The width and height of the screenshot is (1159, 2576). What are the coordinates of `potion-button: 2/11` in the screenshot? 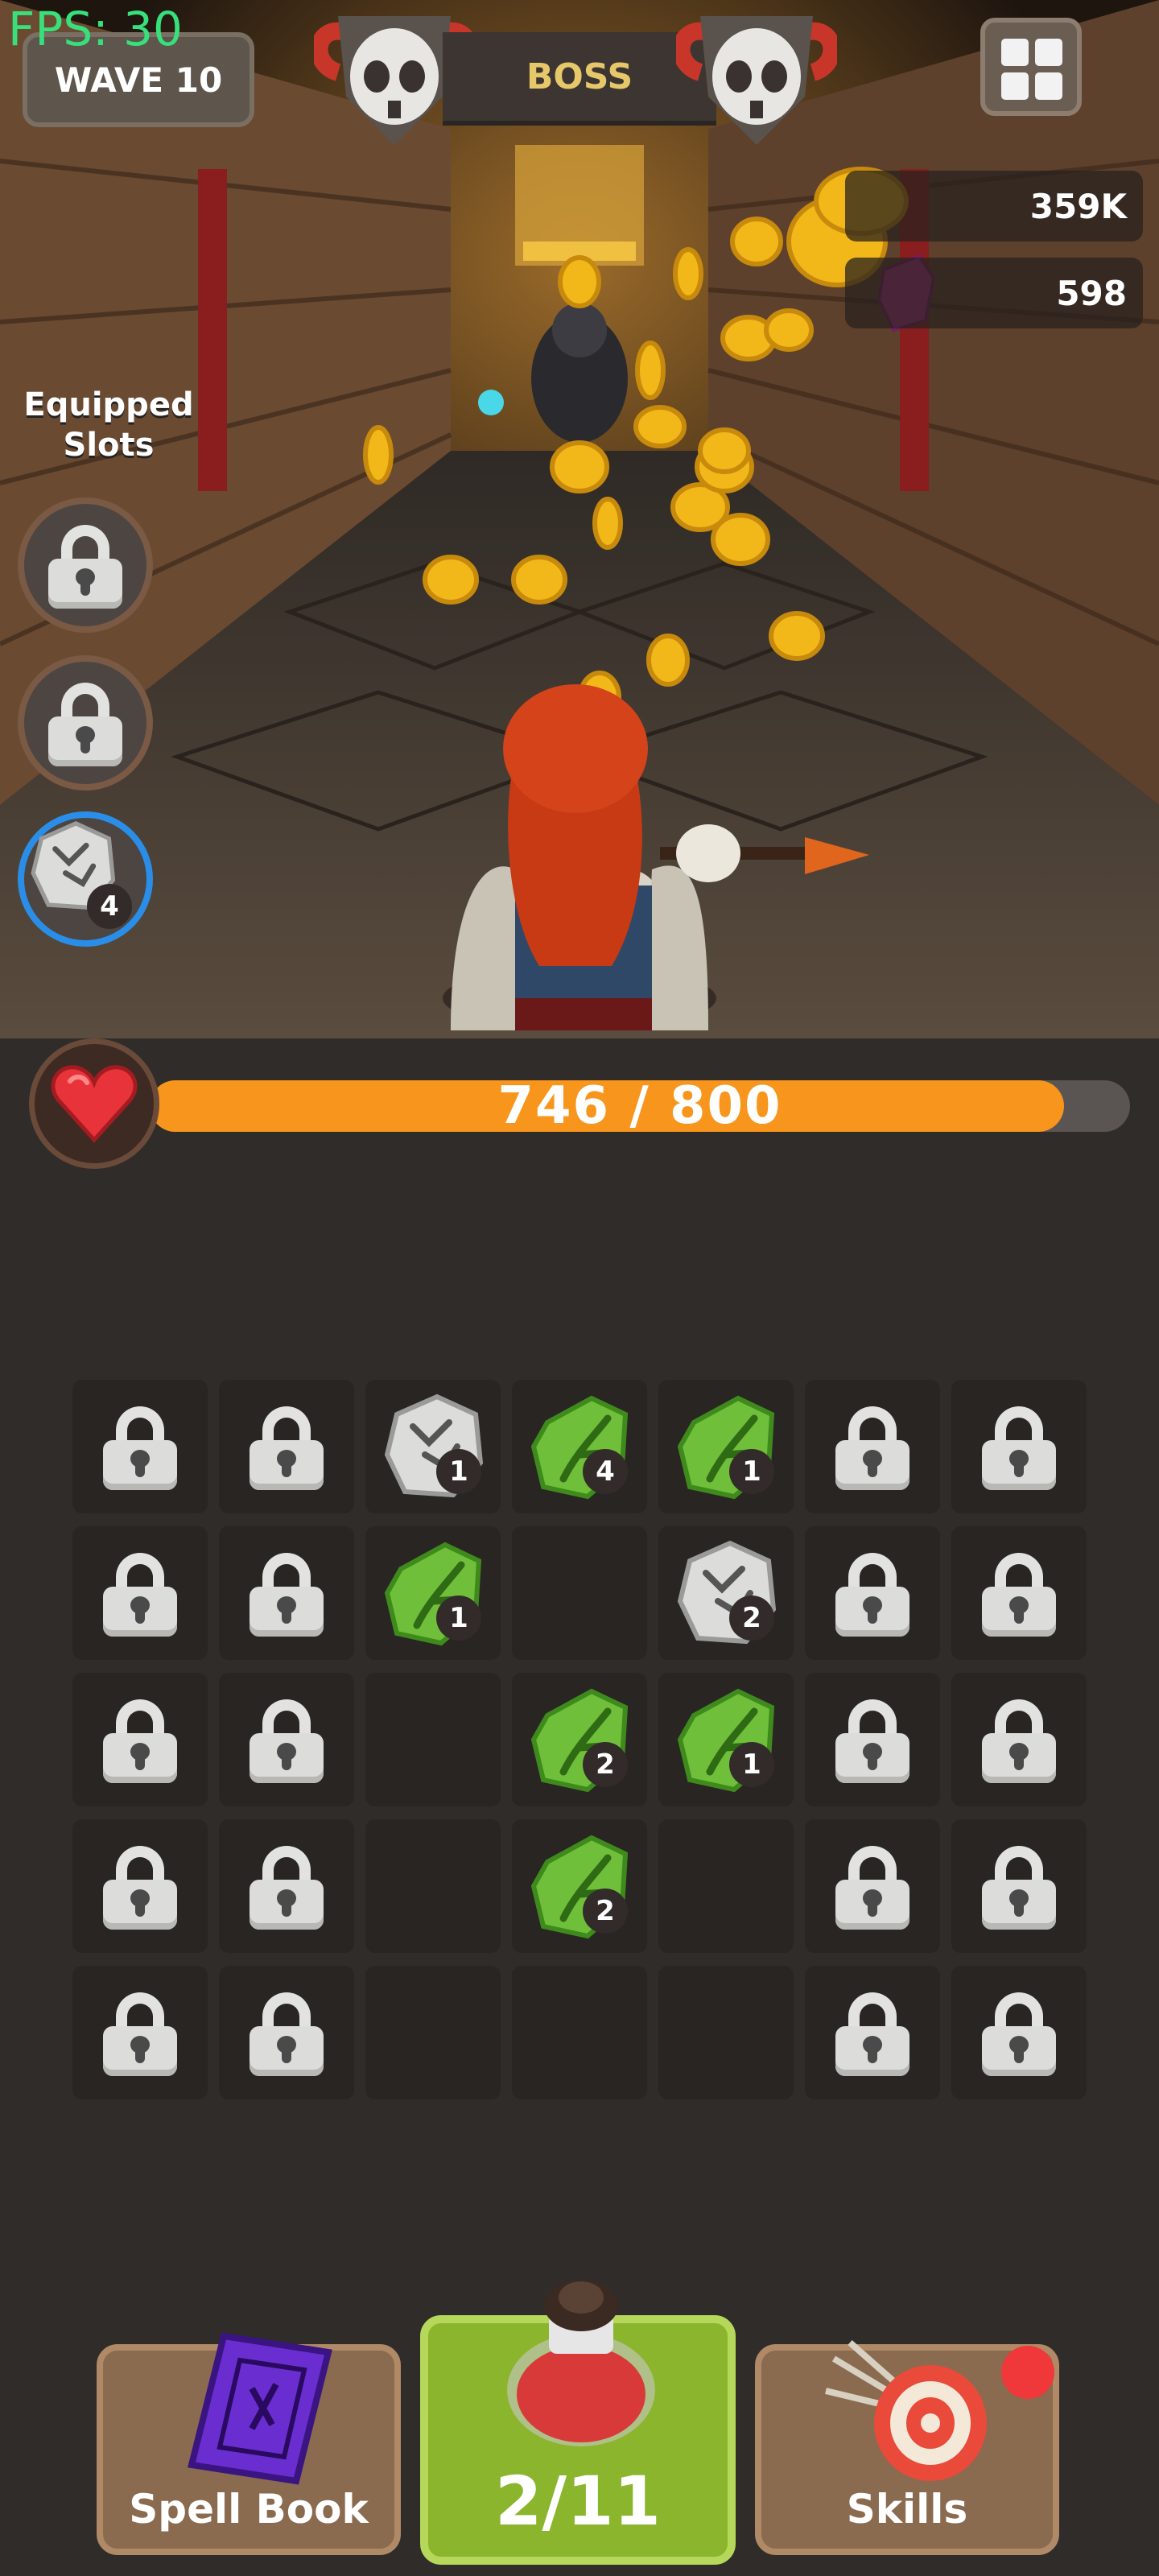 It's located at (578, 2423).